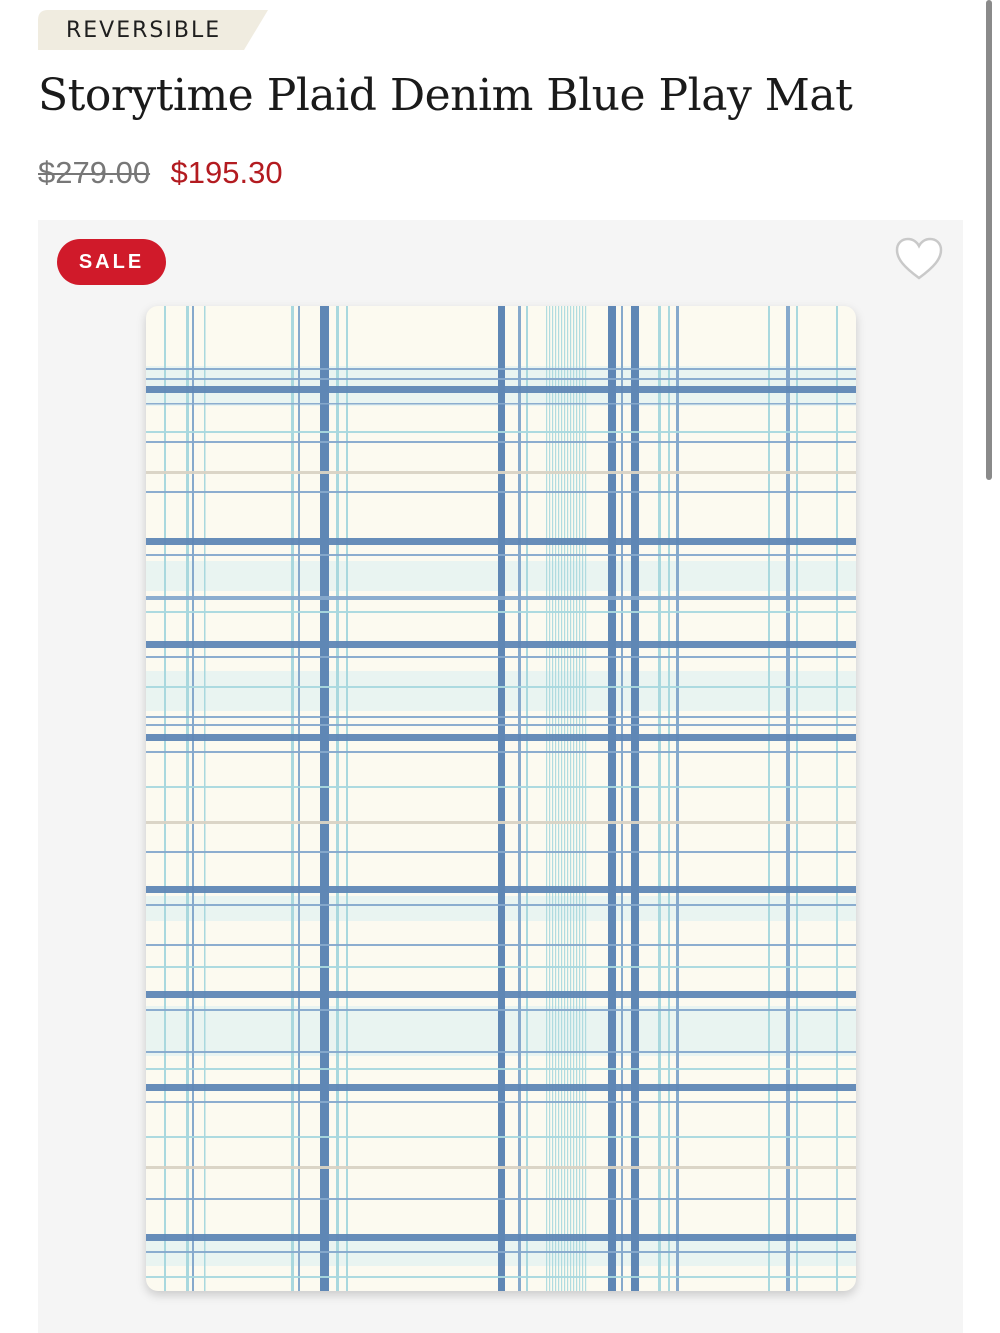 The width and height of the screenshot is (1000, 1333). Describe the element at coordinates (111, 262) in the screenshot. I see `sale-badge: SALE` at that location.